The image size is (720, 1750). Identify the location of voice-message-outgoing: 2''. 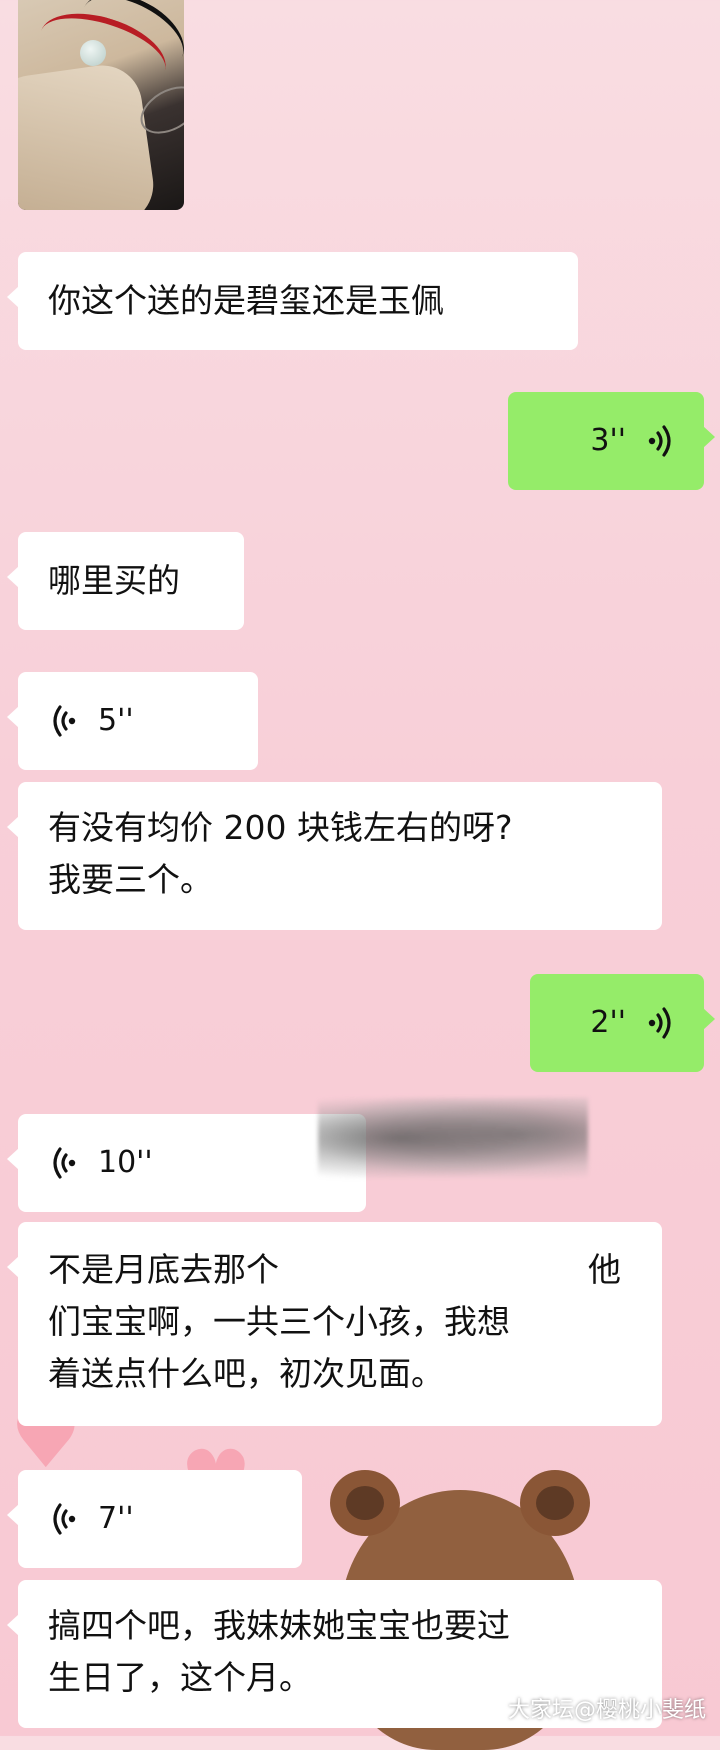
(622, 1023).